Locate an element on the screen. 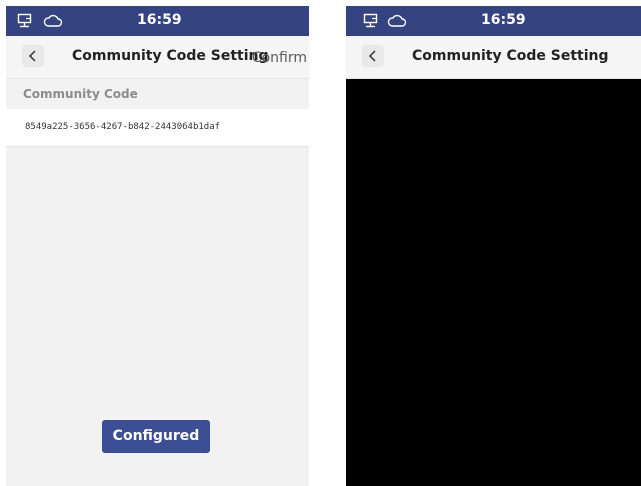 This screenshot has height=486, width=641. nav-bar: Community Code Setting Confirm is located at coordinates (157, 57).